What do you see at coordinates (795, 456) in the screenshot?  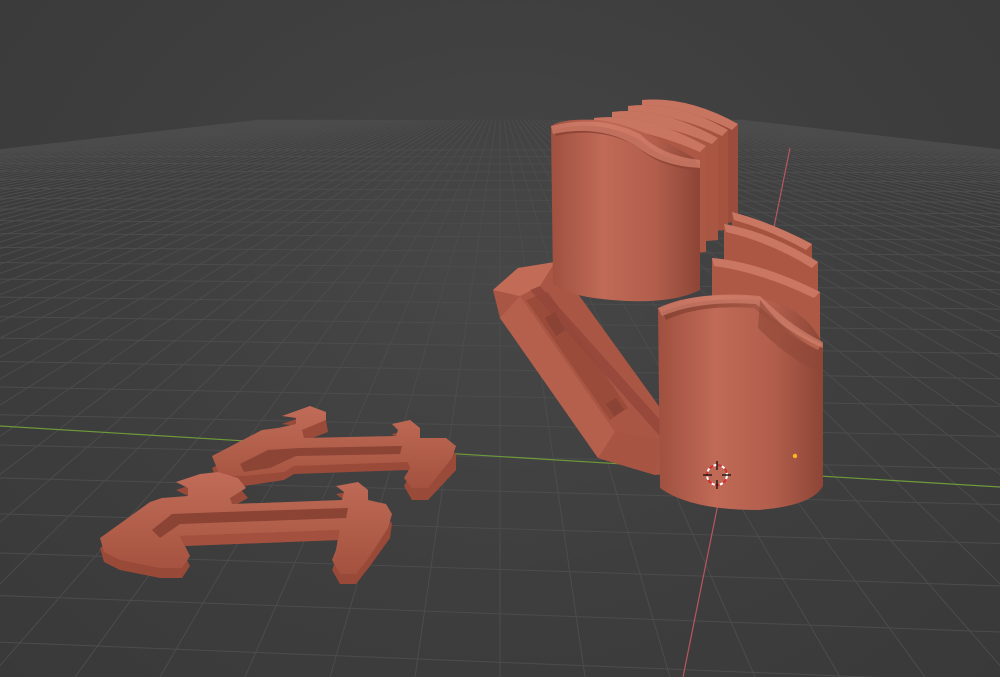 I see `object-origin-dot` at bounding box center [795, 456].